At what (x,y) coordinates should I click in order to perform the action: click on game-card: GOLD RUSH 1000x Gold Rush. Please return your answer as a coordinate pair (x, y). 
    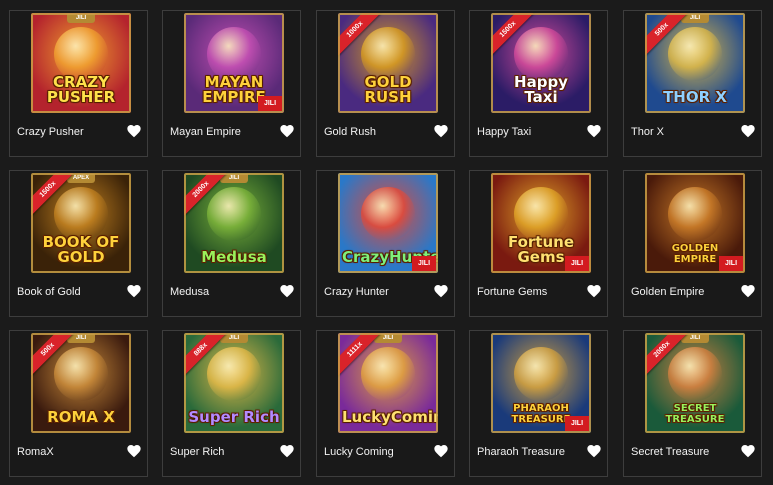
    Looking at the image, I should click on (385, 83).